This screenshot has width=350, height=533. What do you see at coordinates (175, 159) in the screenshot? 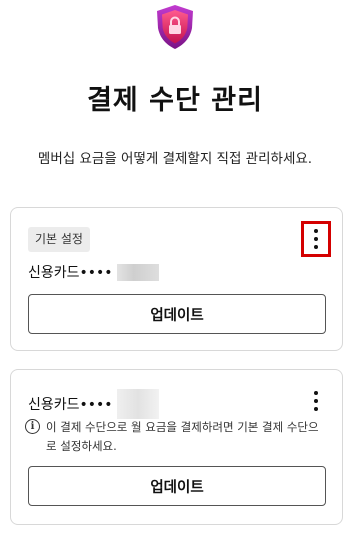
I see `page-subtitle: 멤버십 요금을 어떻게 결제할지 직접 관리하세요.` at bounding box center [175, 159].